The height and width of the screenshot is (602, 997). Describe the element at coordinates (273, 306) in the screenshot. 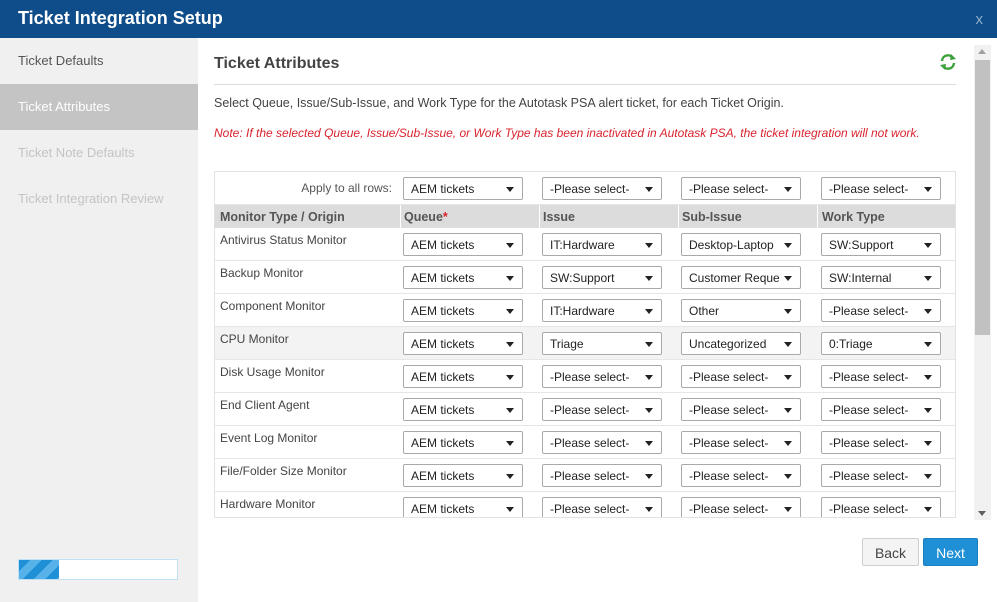

I see `row-origin-name: Component Monitor` at that location.